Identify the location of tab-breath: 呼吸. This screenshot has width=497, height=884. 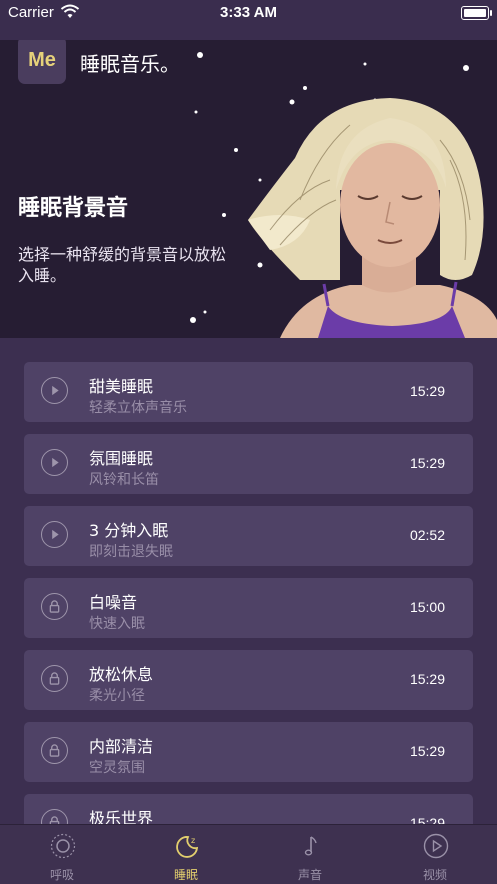
(62, 854).